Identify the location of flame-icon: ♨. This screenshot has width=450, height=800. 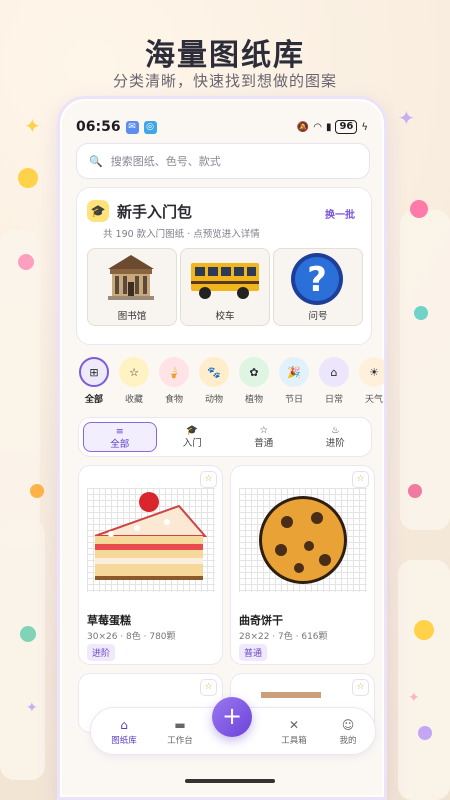
(335, 430).